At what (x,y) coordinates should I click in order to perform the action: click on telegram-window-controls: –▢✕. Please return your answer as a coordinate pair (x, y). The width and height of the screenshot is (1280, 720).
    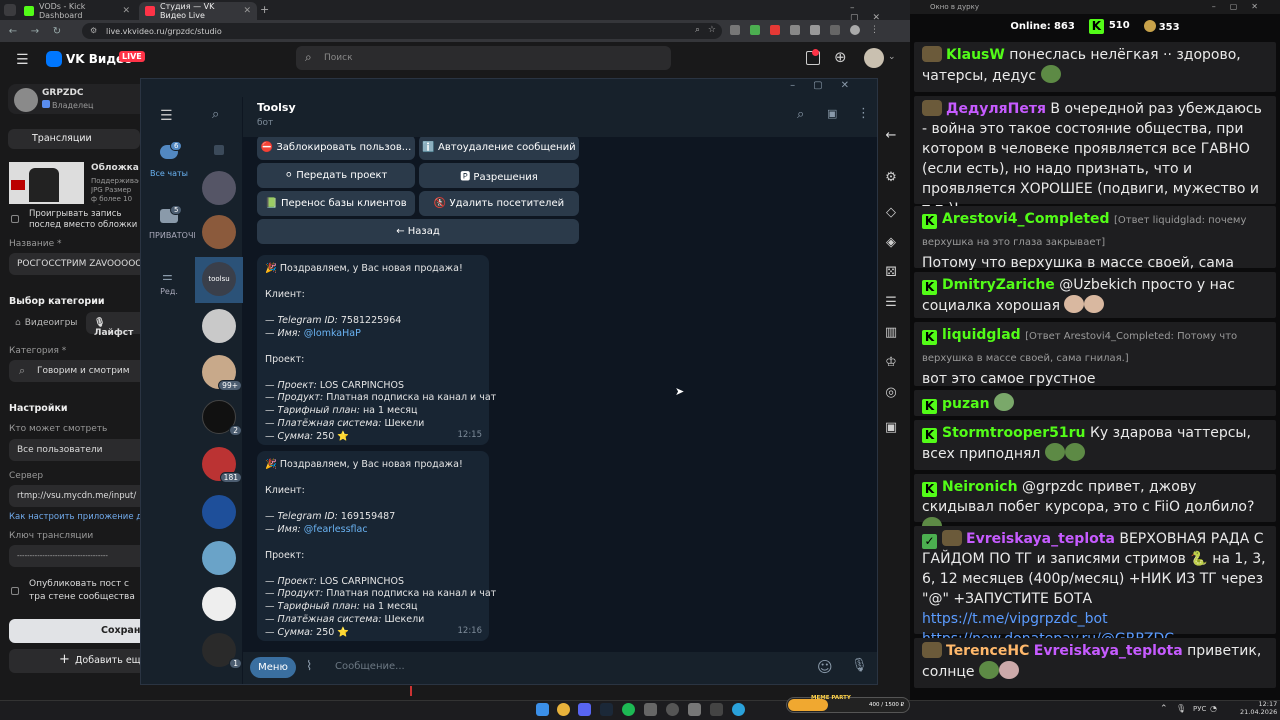
    Looking at the image, I should click on (828, 85).